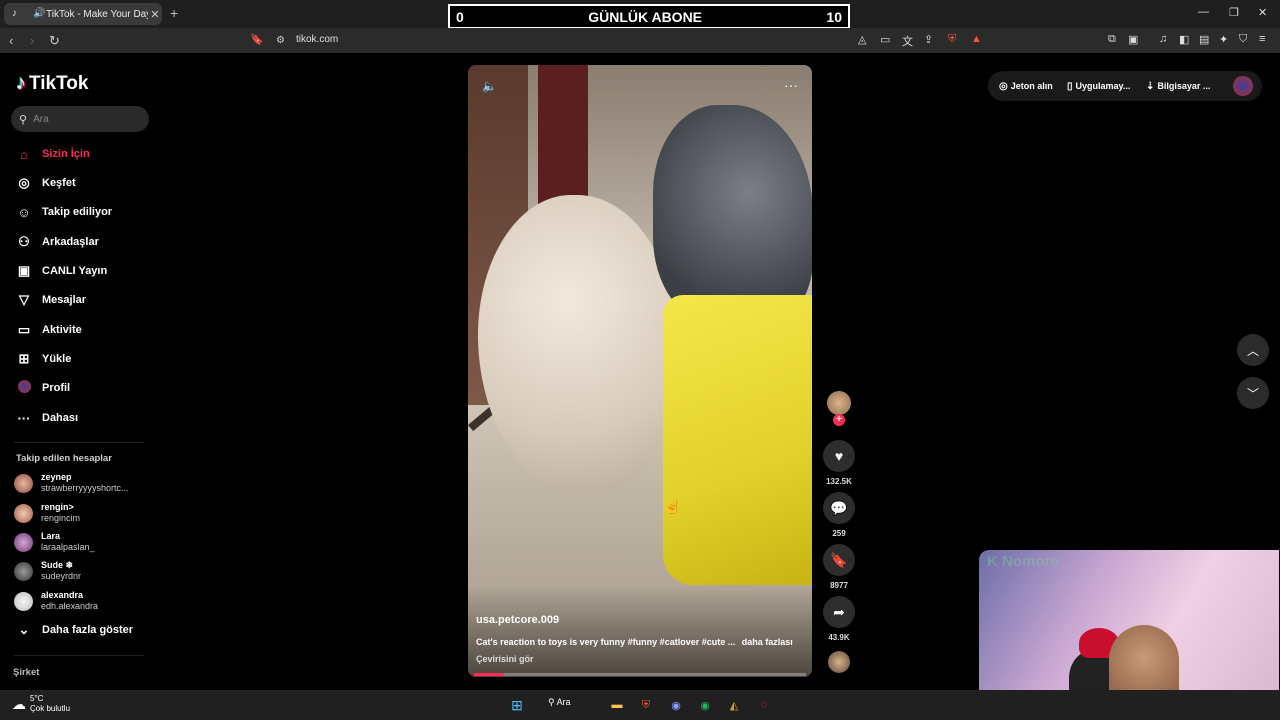  I want to click on new-tab-icon: +, so click(174, 13).